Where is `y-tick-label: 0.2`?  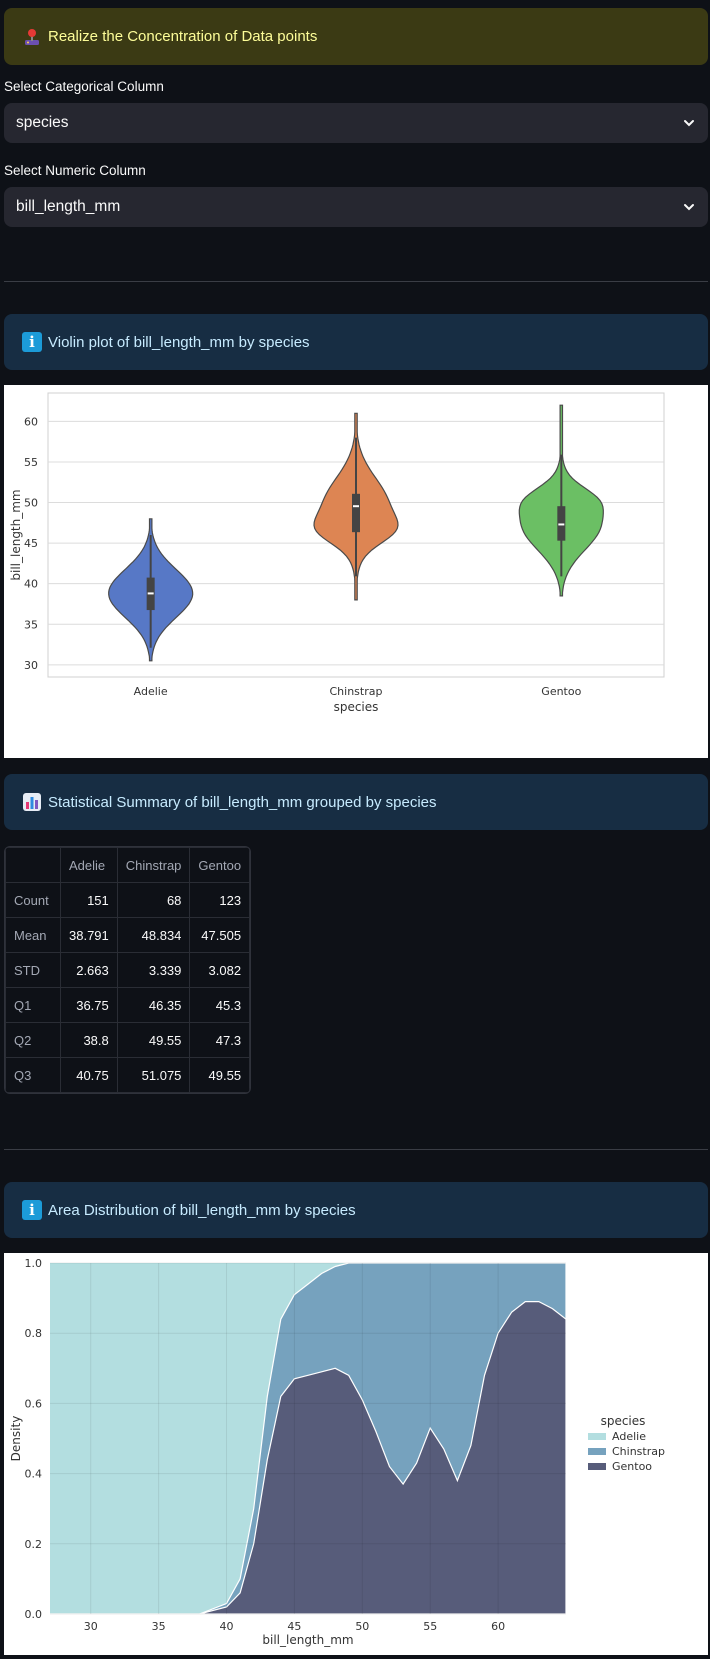 y-tick-label: 0.2 is located at coordinates (34, 1544).